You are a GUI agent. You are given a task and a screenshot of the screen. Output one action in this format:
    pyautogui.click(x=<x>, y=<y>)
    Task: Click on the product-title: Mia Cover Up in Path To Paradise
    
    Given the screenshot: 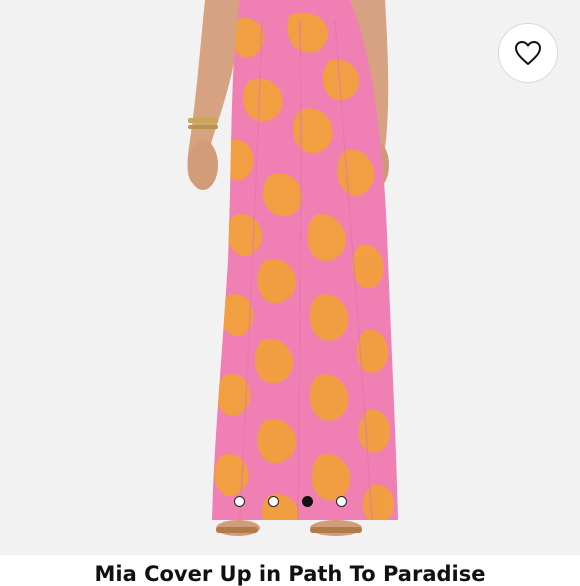 What is the action you would take?
    pyautogui.click(x=290, y=574)
    